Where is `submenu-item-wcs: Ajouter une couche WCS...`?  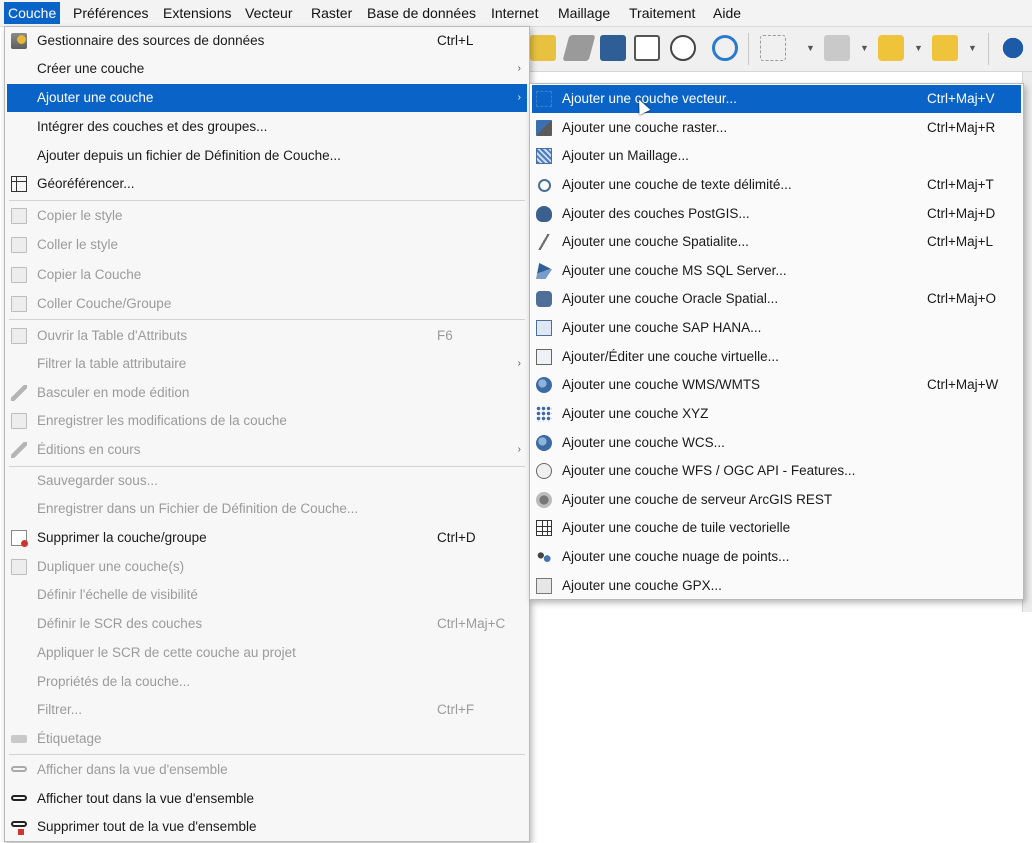 submenu-item-wcs: Ajouter une couche WCS... is located at coordinates (776, 443).